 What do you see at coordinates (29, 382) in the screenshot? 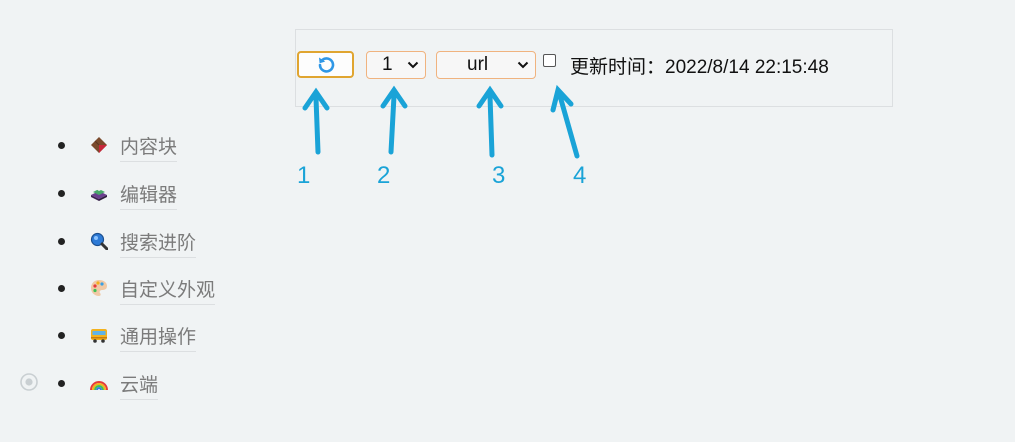
I see `target-icon` at bounding box center [29, 382].